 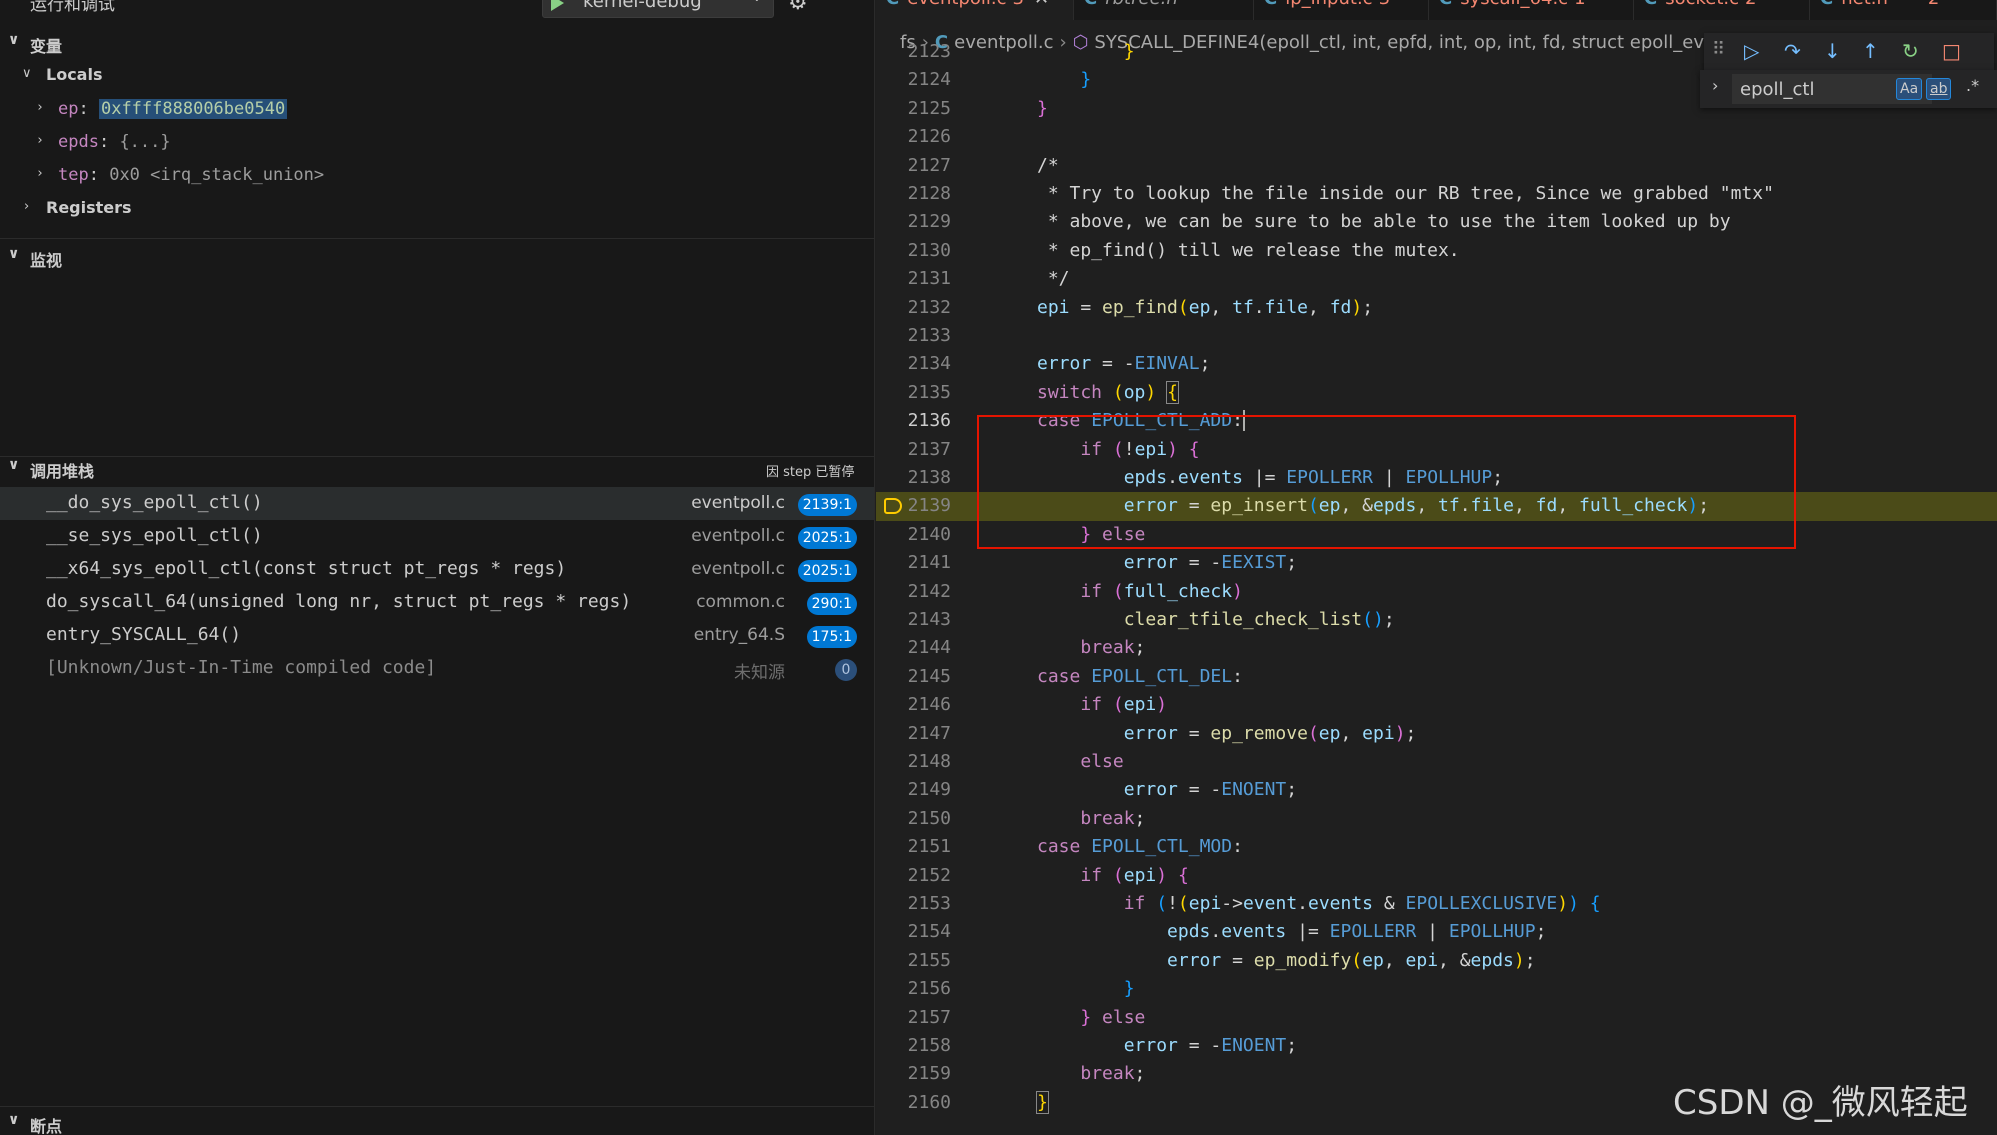 What do you see at coordinates (929, 506) in the screenshot?
I see `line-number: 2139` at bounding box center [929, 506].